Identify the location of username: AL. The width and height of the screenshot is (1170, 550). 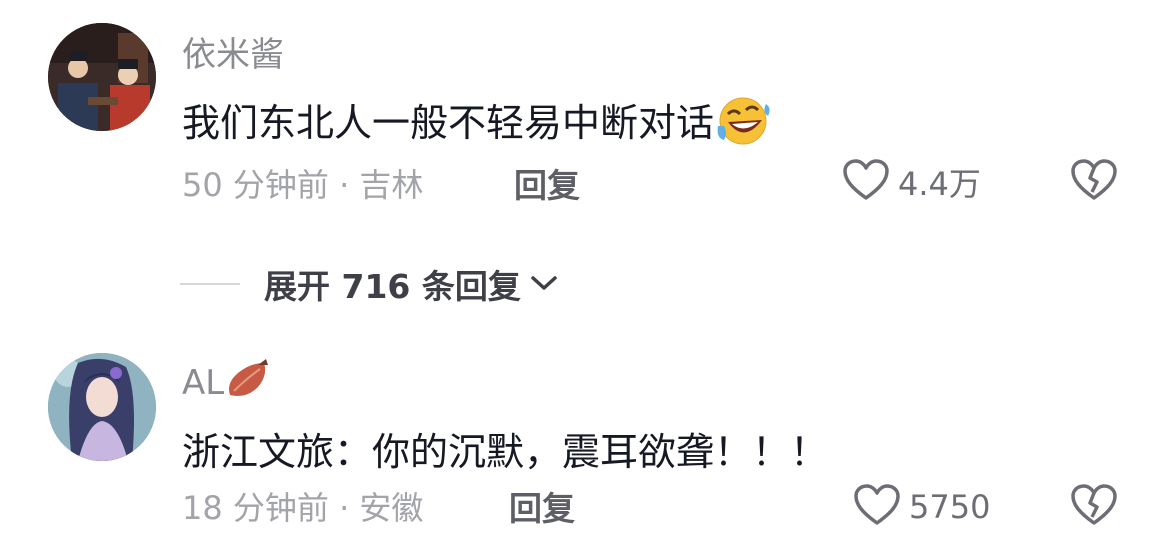
(226, 384).